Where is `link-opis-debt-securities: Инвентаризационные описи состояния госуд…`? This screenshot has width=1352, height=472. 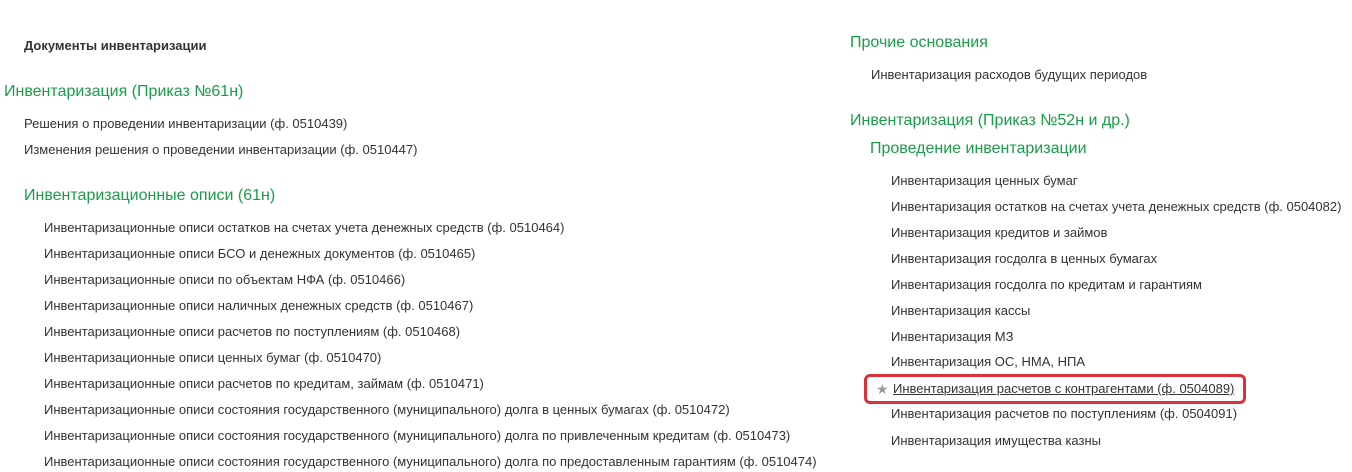 link-opis-debt-securities: Инвентаризационные описи состояния госуд… is located at coordinates (387, 409).